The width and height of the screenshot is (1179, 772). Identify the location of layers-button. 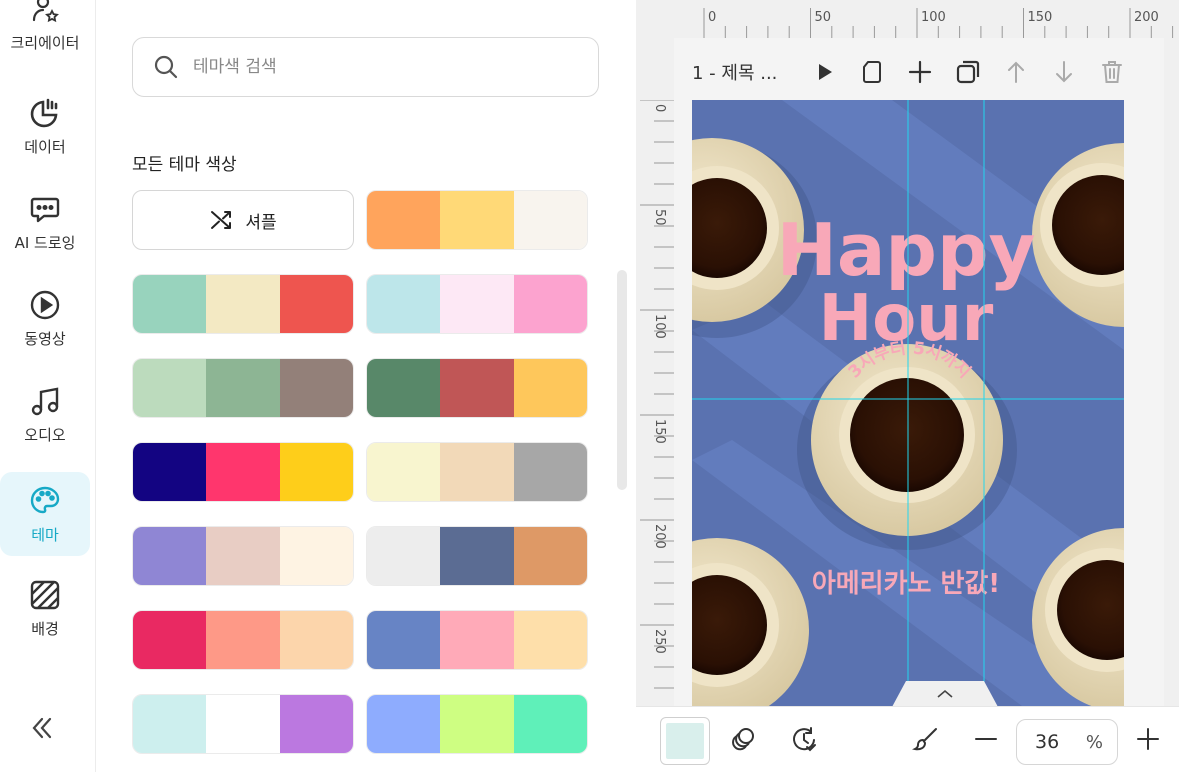
(744, 739).